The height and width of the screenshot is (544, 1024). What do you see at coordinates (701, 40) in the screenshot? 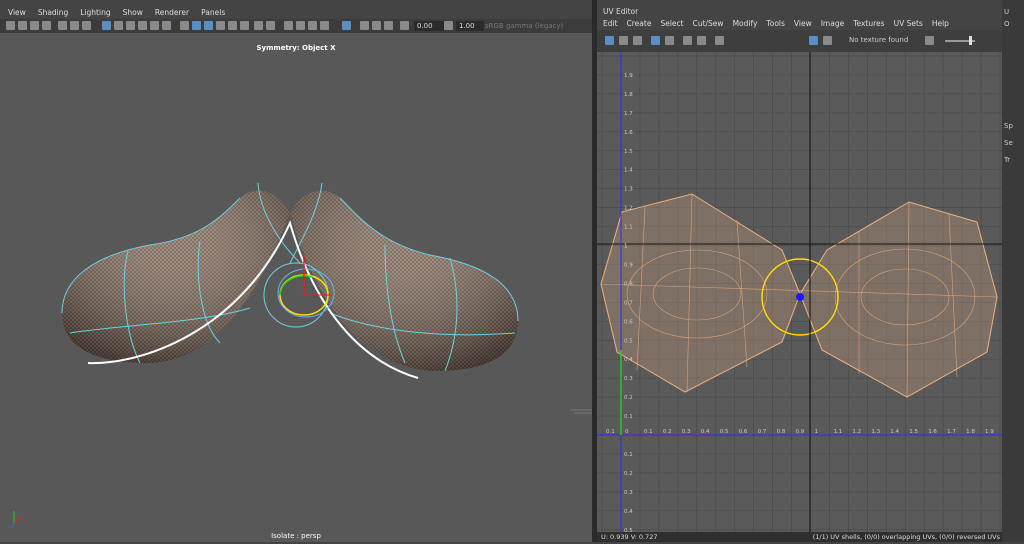
I see `uv-pixel-snap-icon` at bounding box center [701, 40].